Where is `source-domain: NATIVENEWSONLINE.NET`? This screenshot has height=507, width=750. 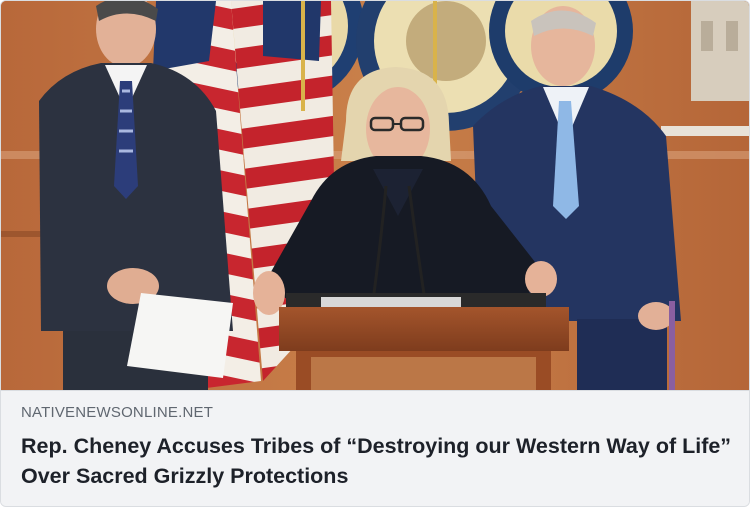 source-domain: NATIVENEWSONLINE.NET is located at coordinates (117, 412).